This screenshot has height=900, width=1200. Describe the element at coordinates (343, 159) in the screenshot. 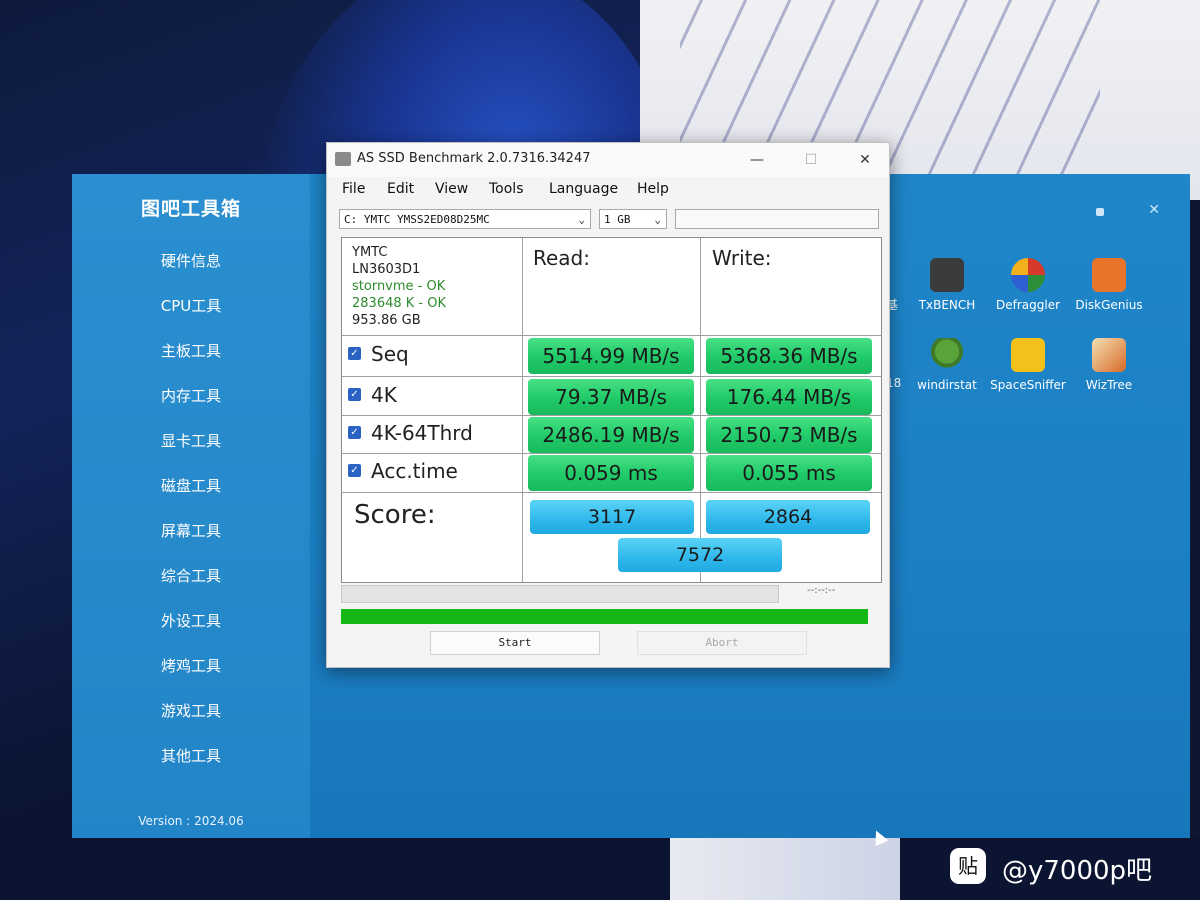

I see `drive-icon` at that location.